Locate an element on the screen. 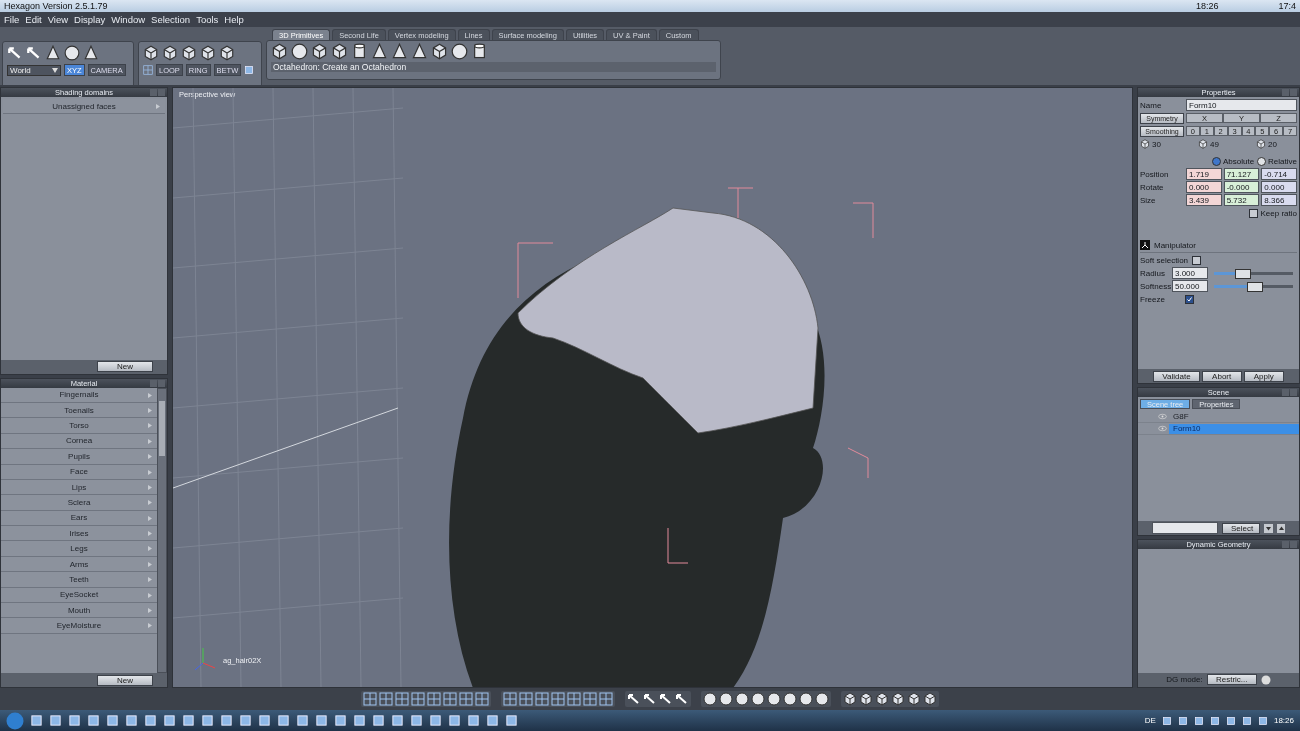  menu-item: Help is located at coordinates (234, 19).